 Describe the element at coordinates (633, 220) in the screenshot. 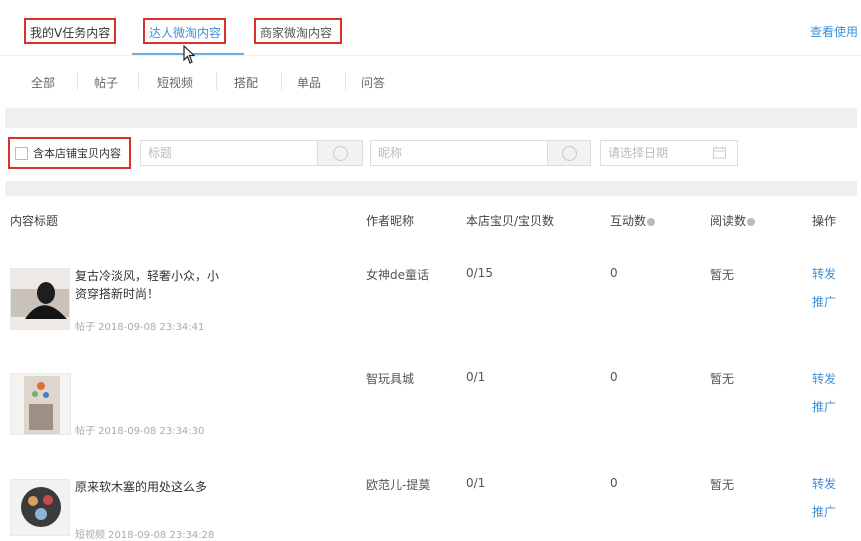

I see `header-interactions: 互动数` at that location.